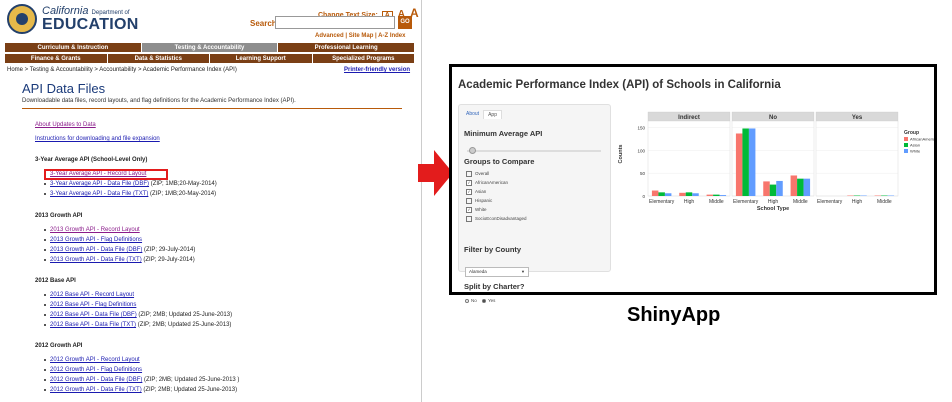 The height and width of the screenshot is (402, 952). I want to click on legend-swatch, so click(906, 151).